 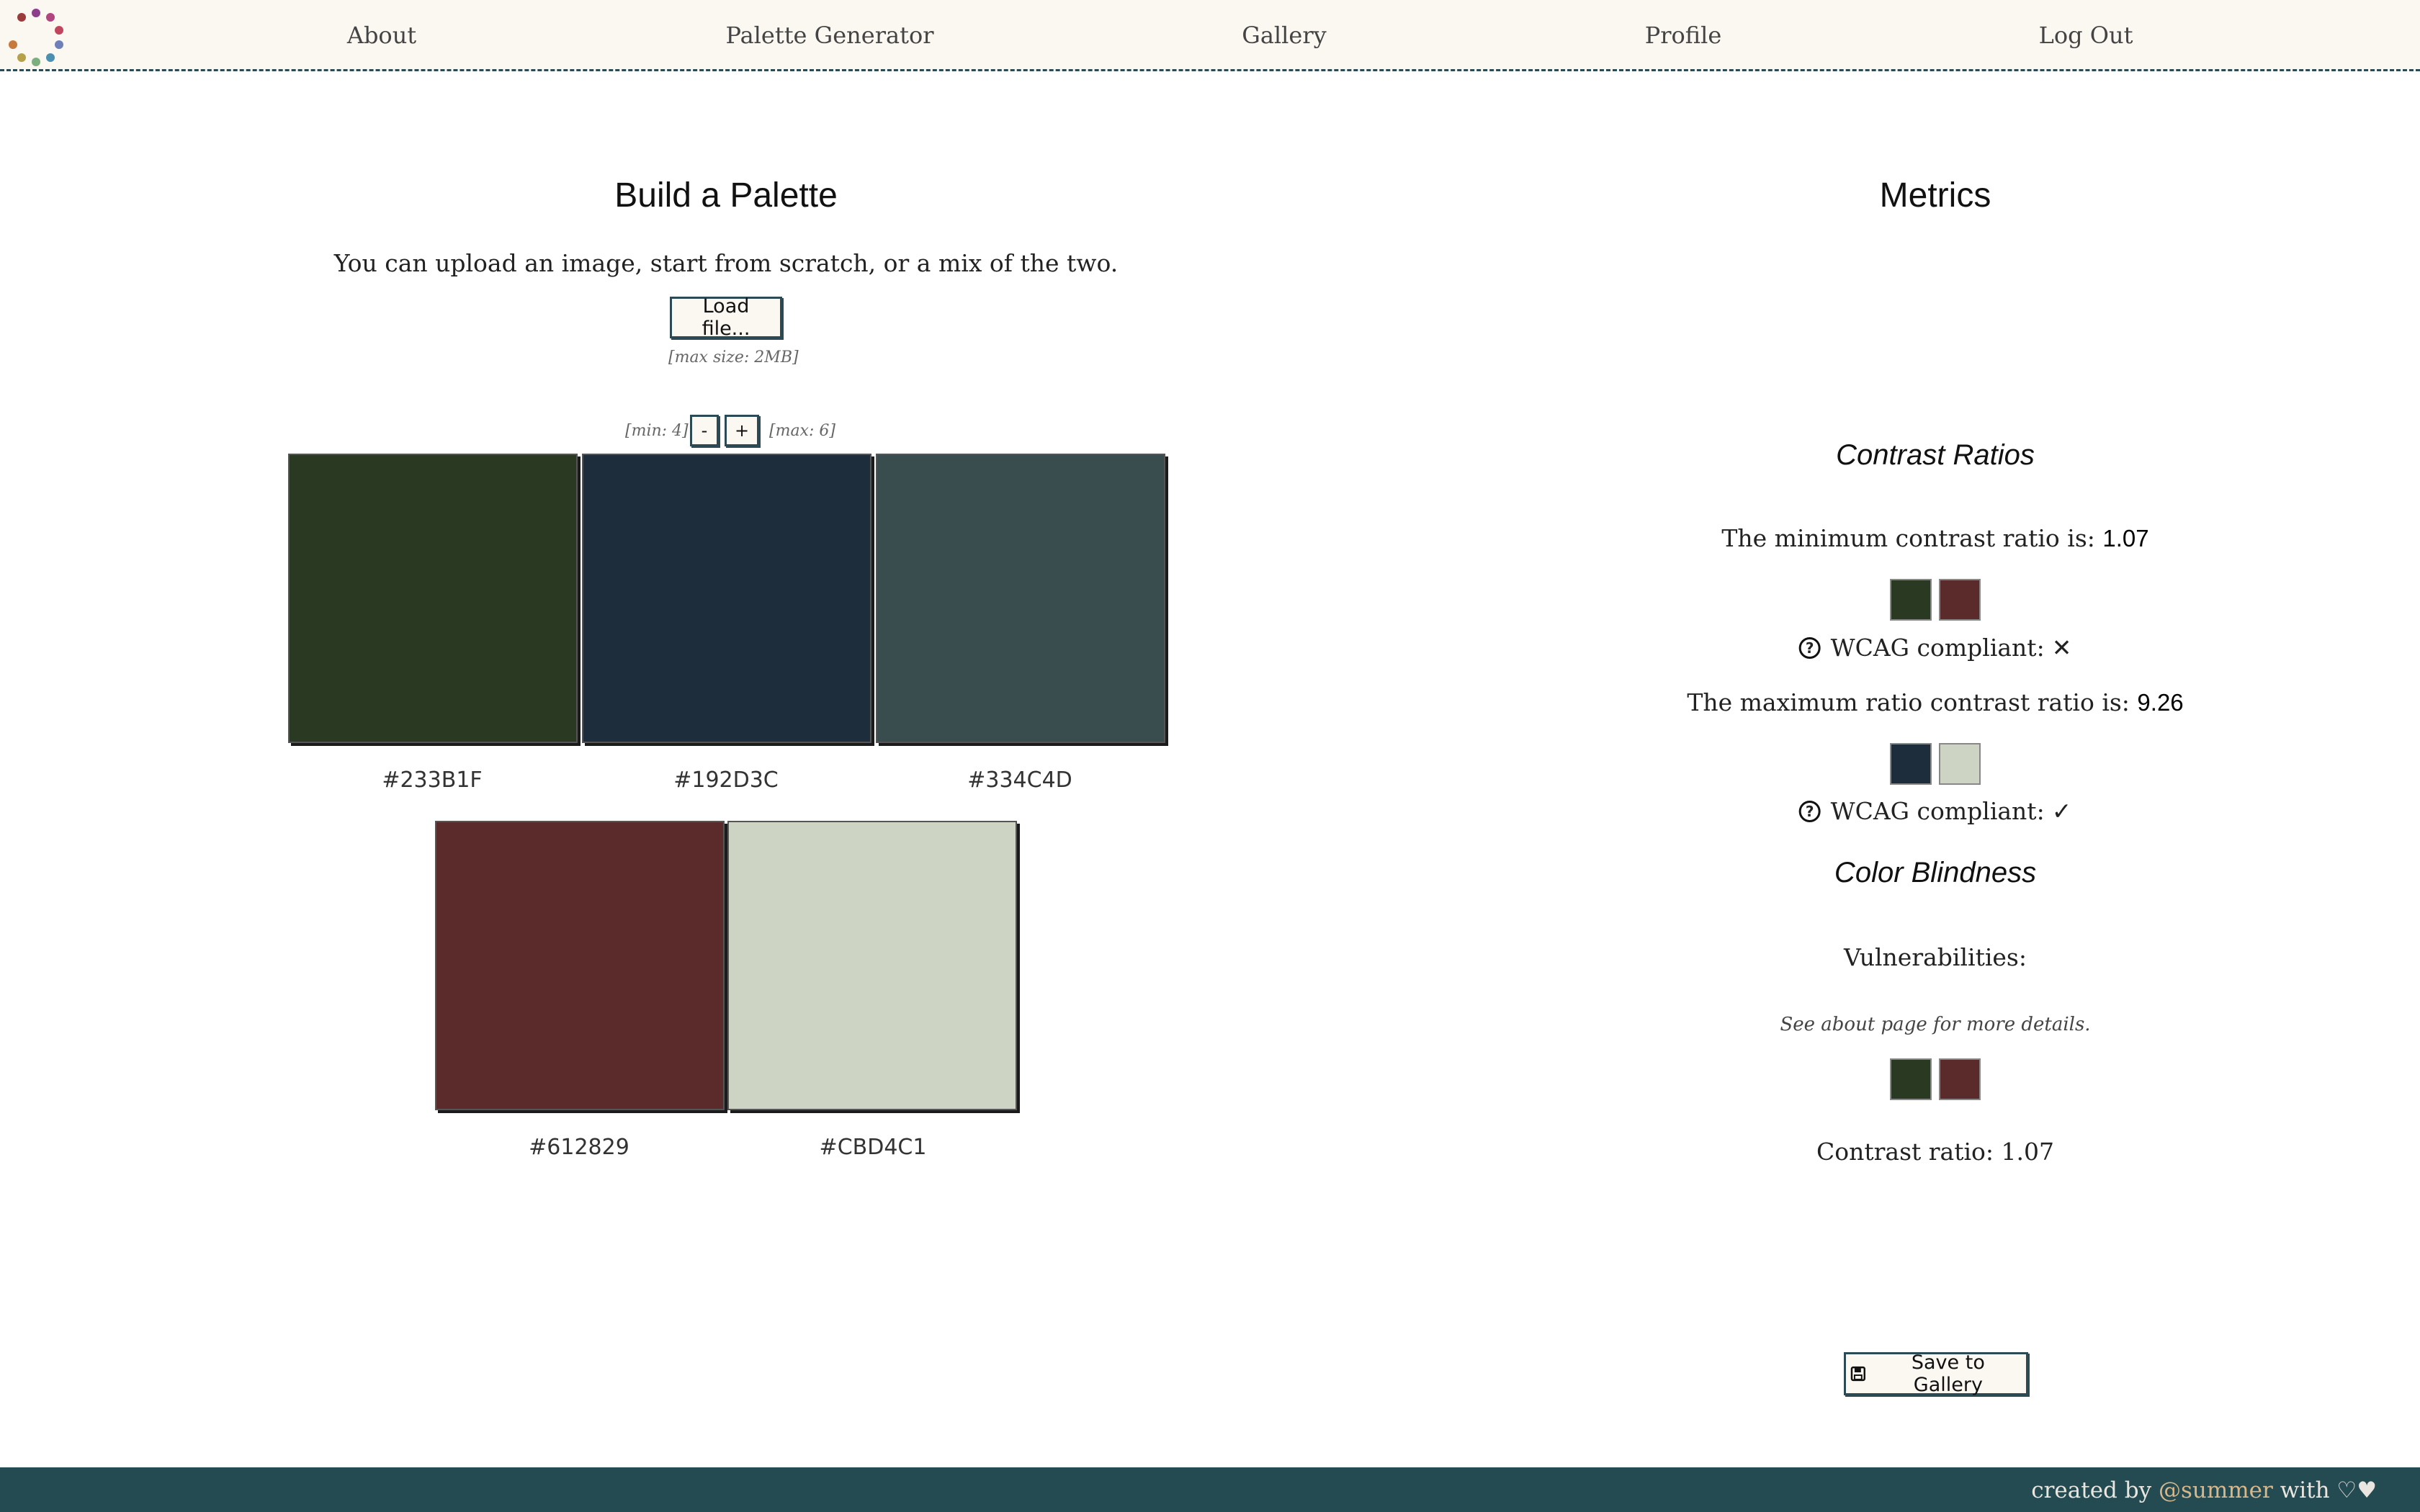 I want to click on min-pair-swatch-a, so click(x=1911, y=600).